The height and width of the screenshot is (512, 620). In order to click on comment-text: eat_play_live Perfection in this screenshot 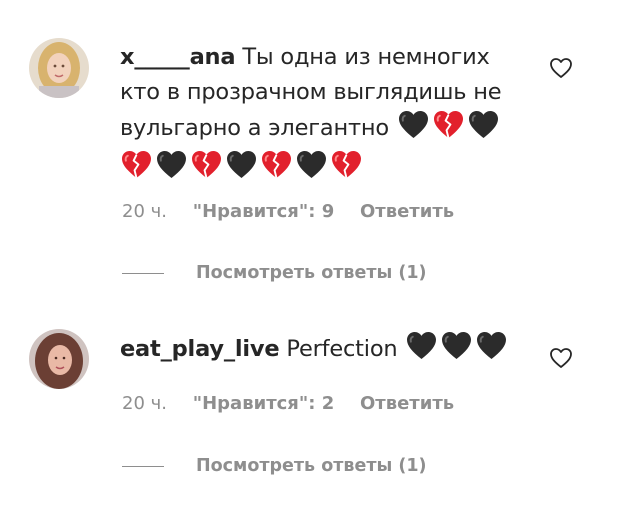, I will do `click(314, 351)`.